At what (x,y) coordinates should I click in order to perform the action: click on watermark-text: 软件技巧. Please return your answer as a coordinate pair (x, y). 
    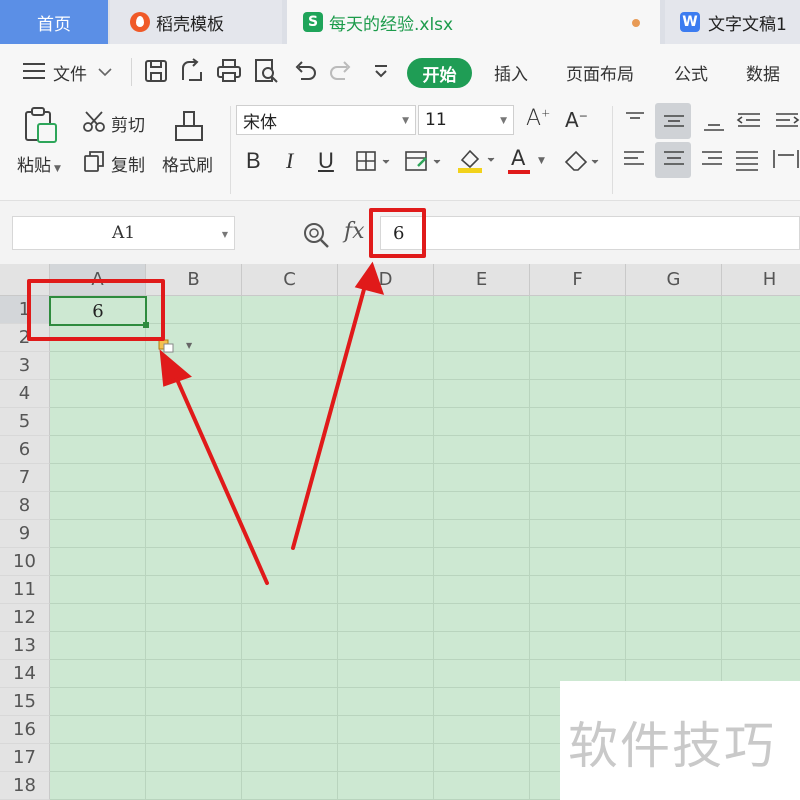
    Looking at the image, I should click on (672, 746).